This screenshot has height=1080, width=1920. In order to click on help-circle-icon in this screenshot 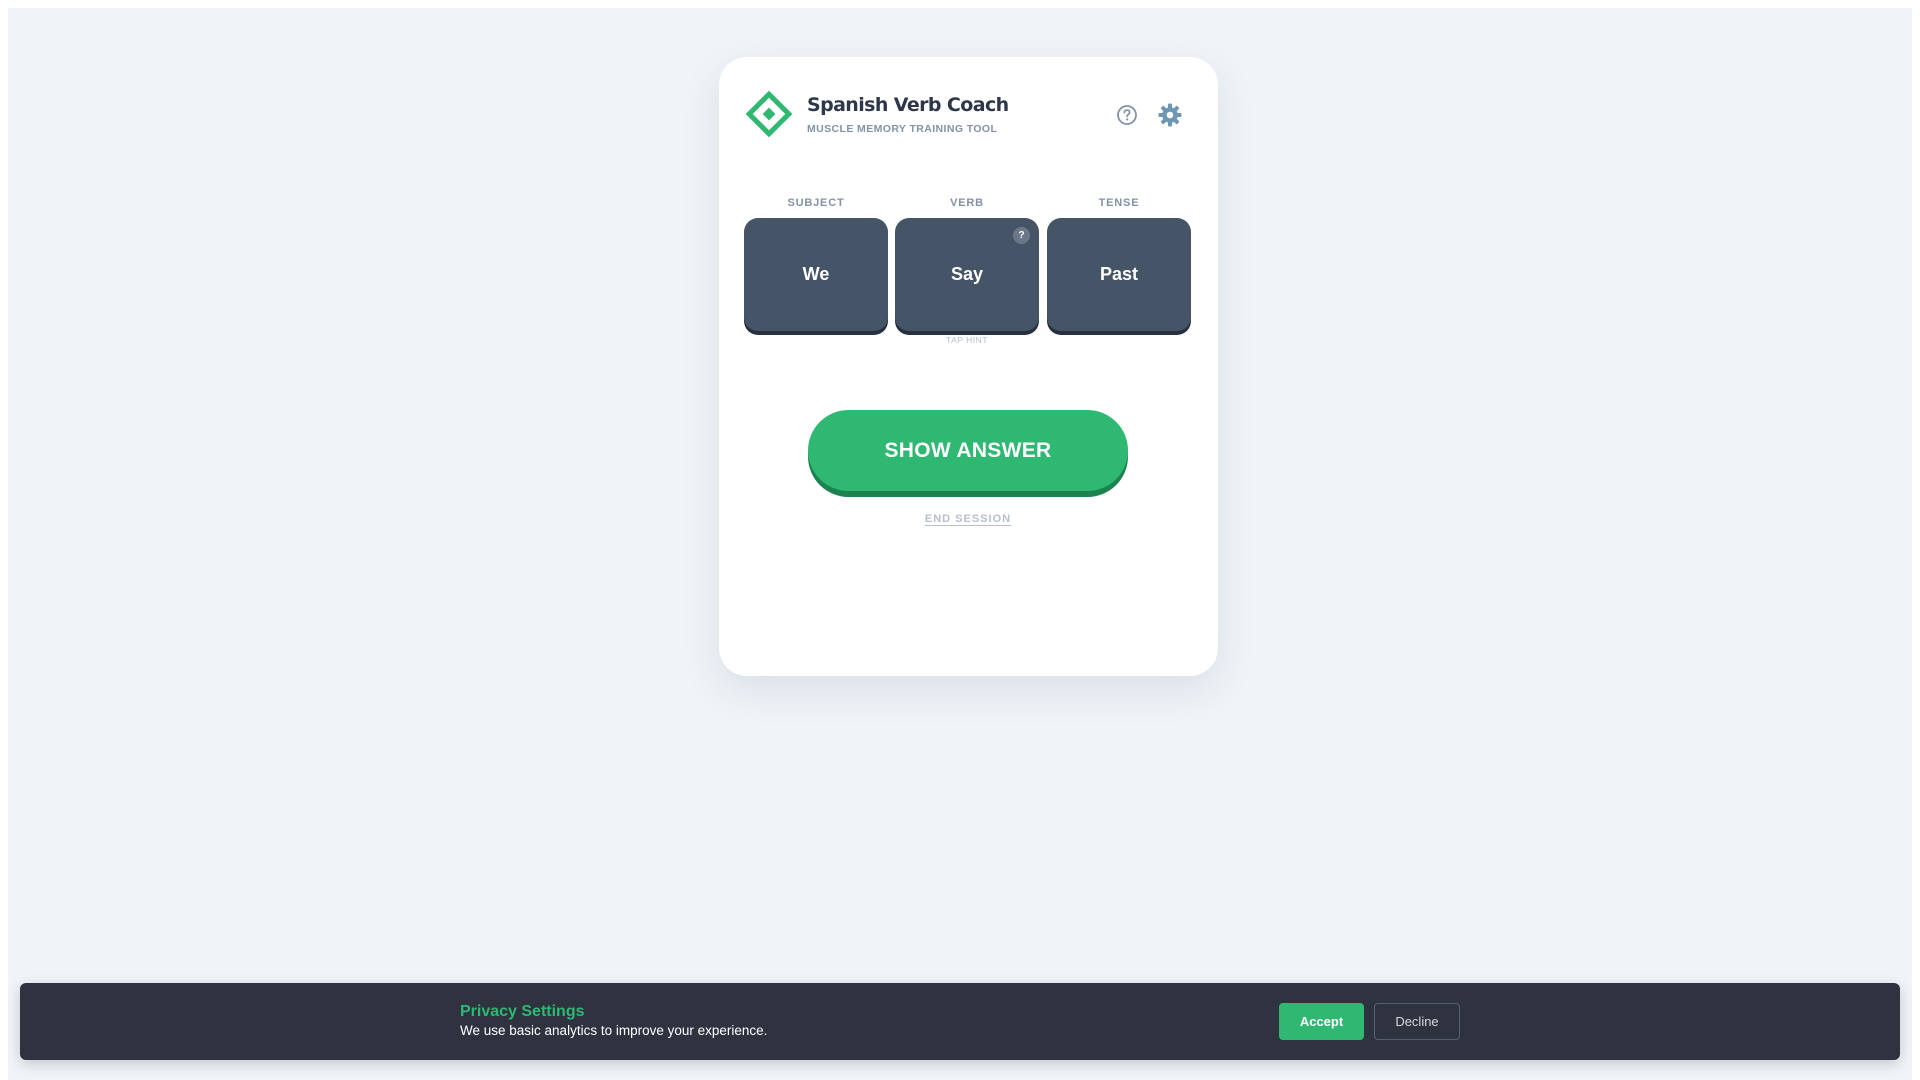, I will do `click(1127, 115)`.